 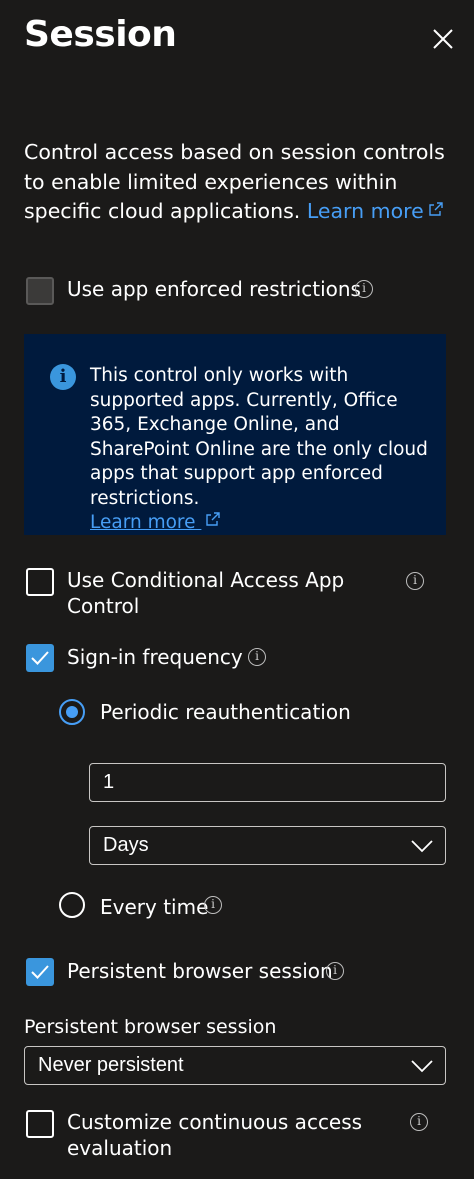 What do you see at coordinates (214, 289) in the screenshot?
I see `app-enforced-label: Use app enforced restrictions` at bounding box center [214, 289].